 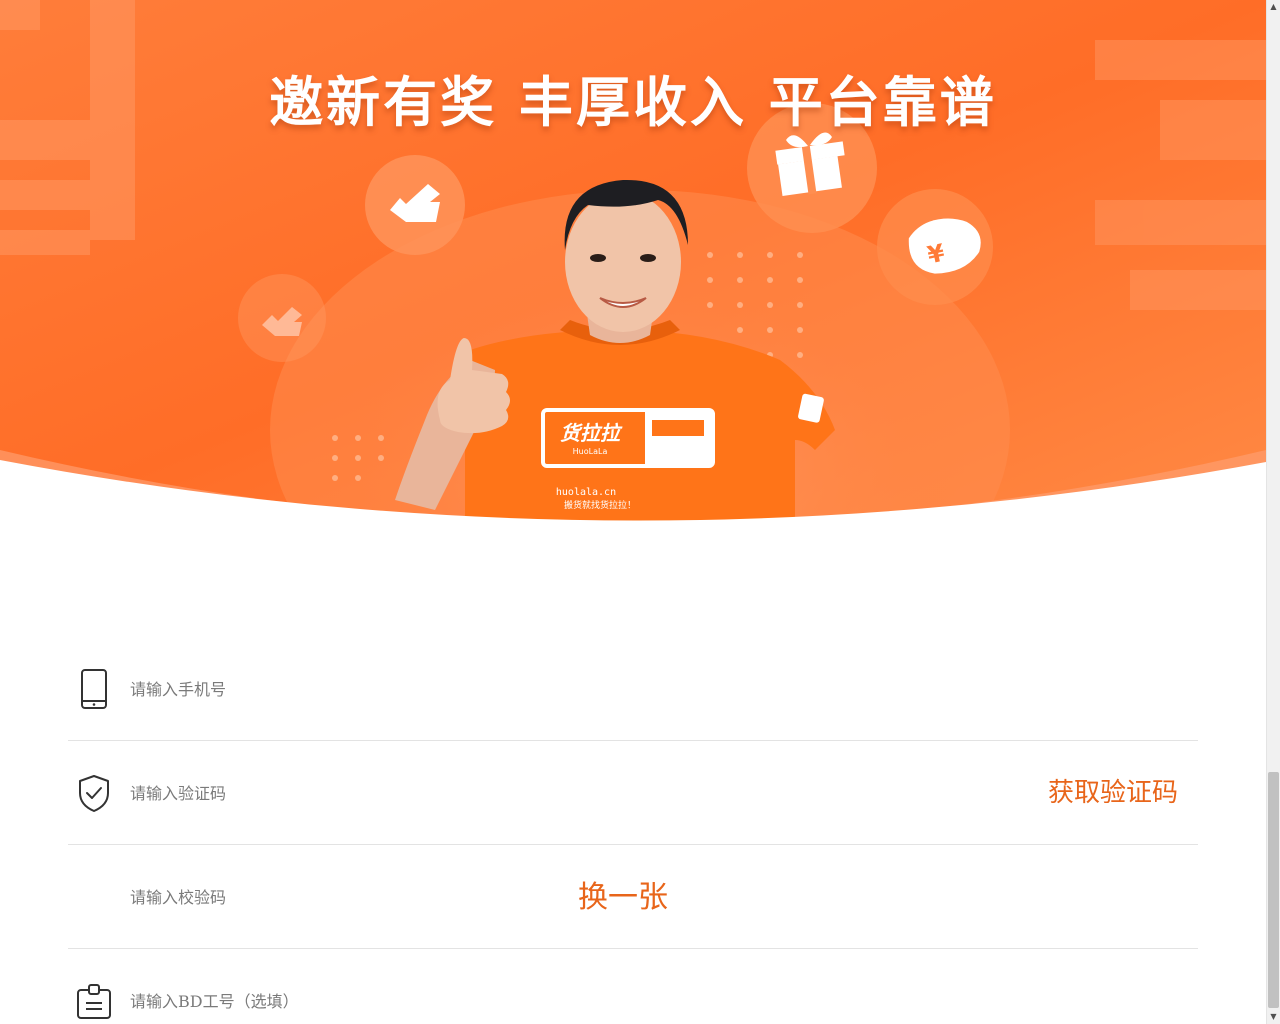 I want to click on phone-icon, so click(x=94, y=689).